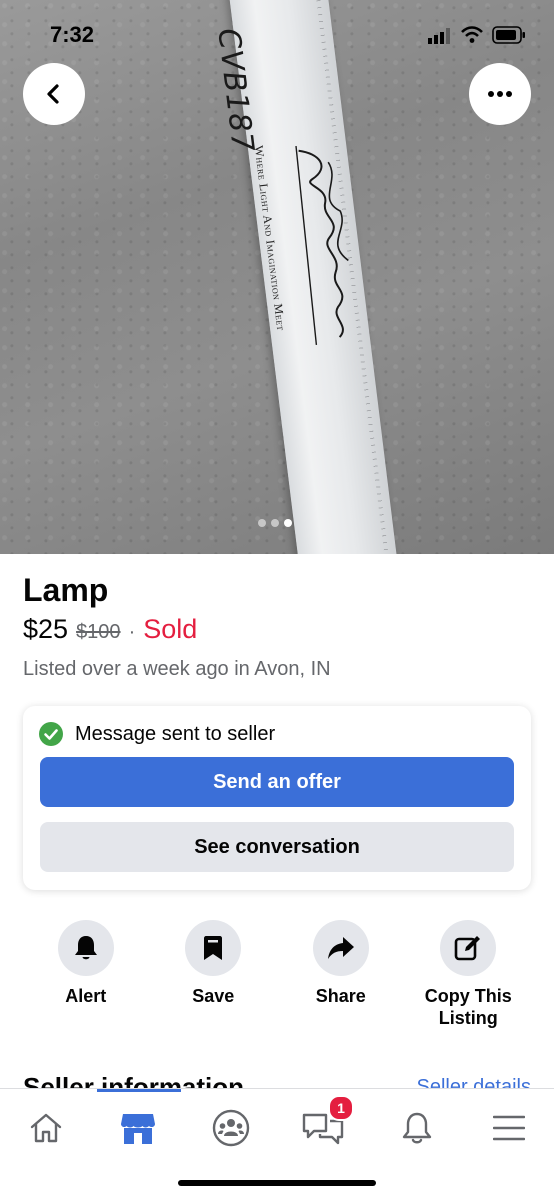 Image resolution: width=554 pixels, height=1201 pixels. What do you see at coordinates (270, 238) in the screenshot?
I see `box-tagline-text: Where Light And Imagination Meet` at bounding box center [270, 238].